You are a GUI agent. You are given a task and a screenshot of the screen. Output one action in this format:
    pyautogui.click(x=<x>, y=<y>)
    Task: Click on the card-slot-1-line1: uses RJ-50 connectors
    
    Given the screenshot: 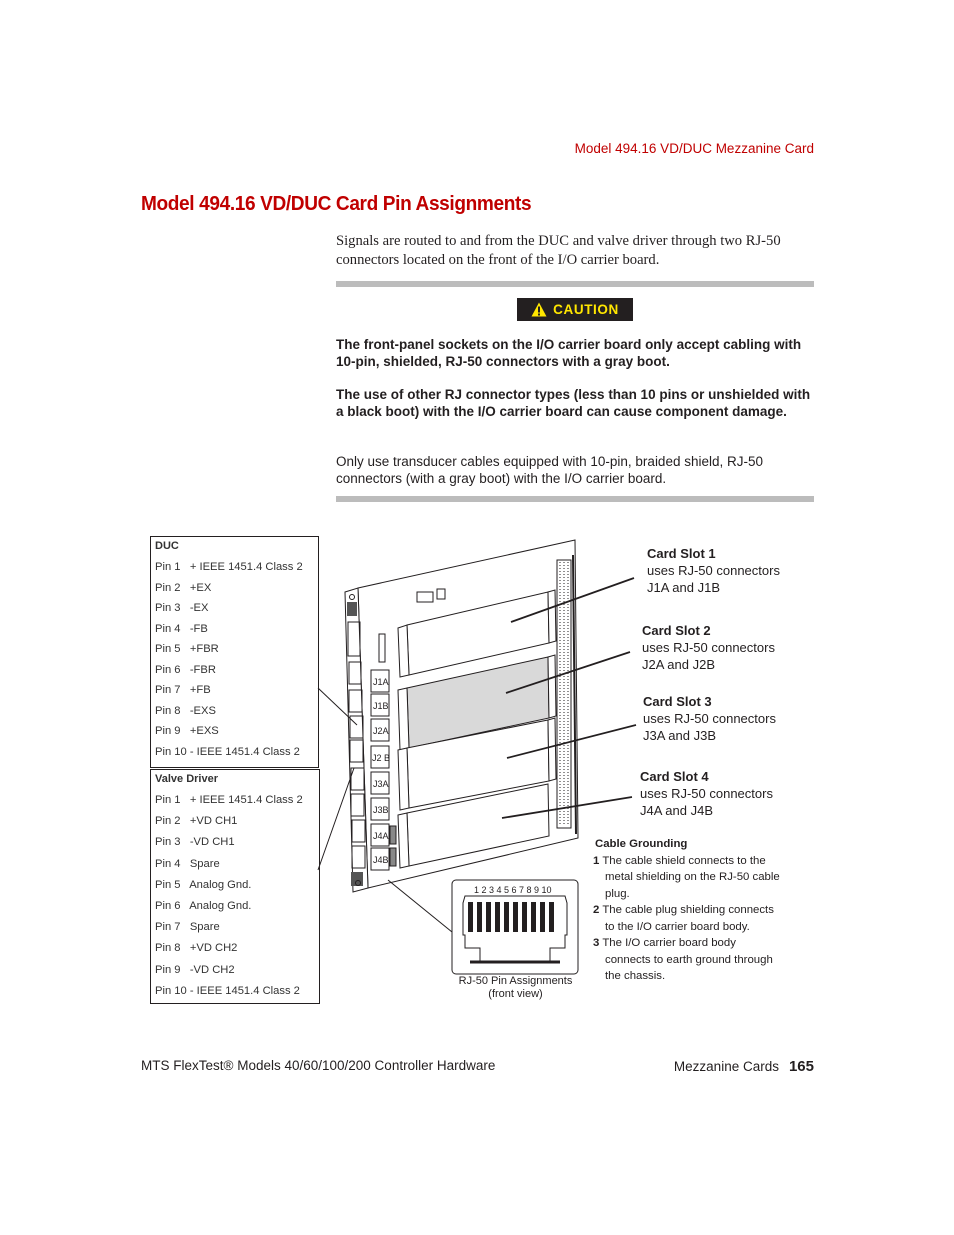 What is the action you would take?
    pyautogui.click(x=713, y=570)
    